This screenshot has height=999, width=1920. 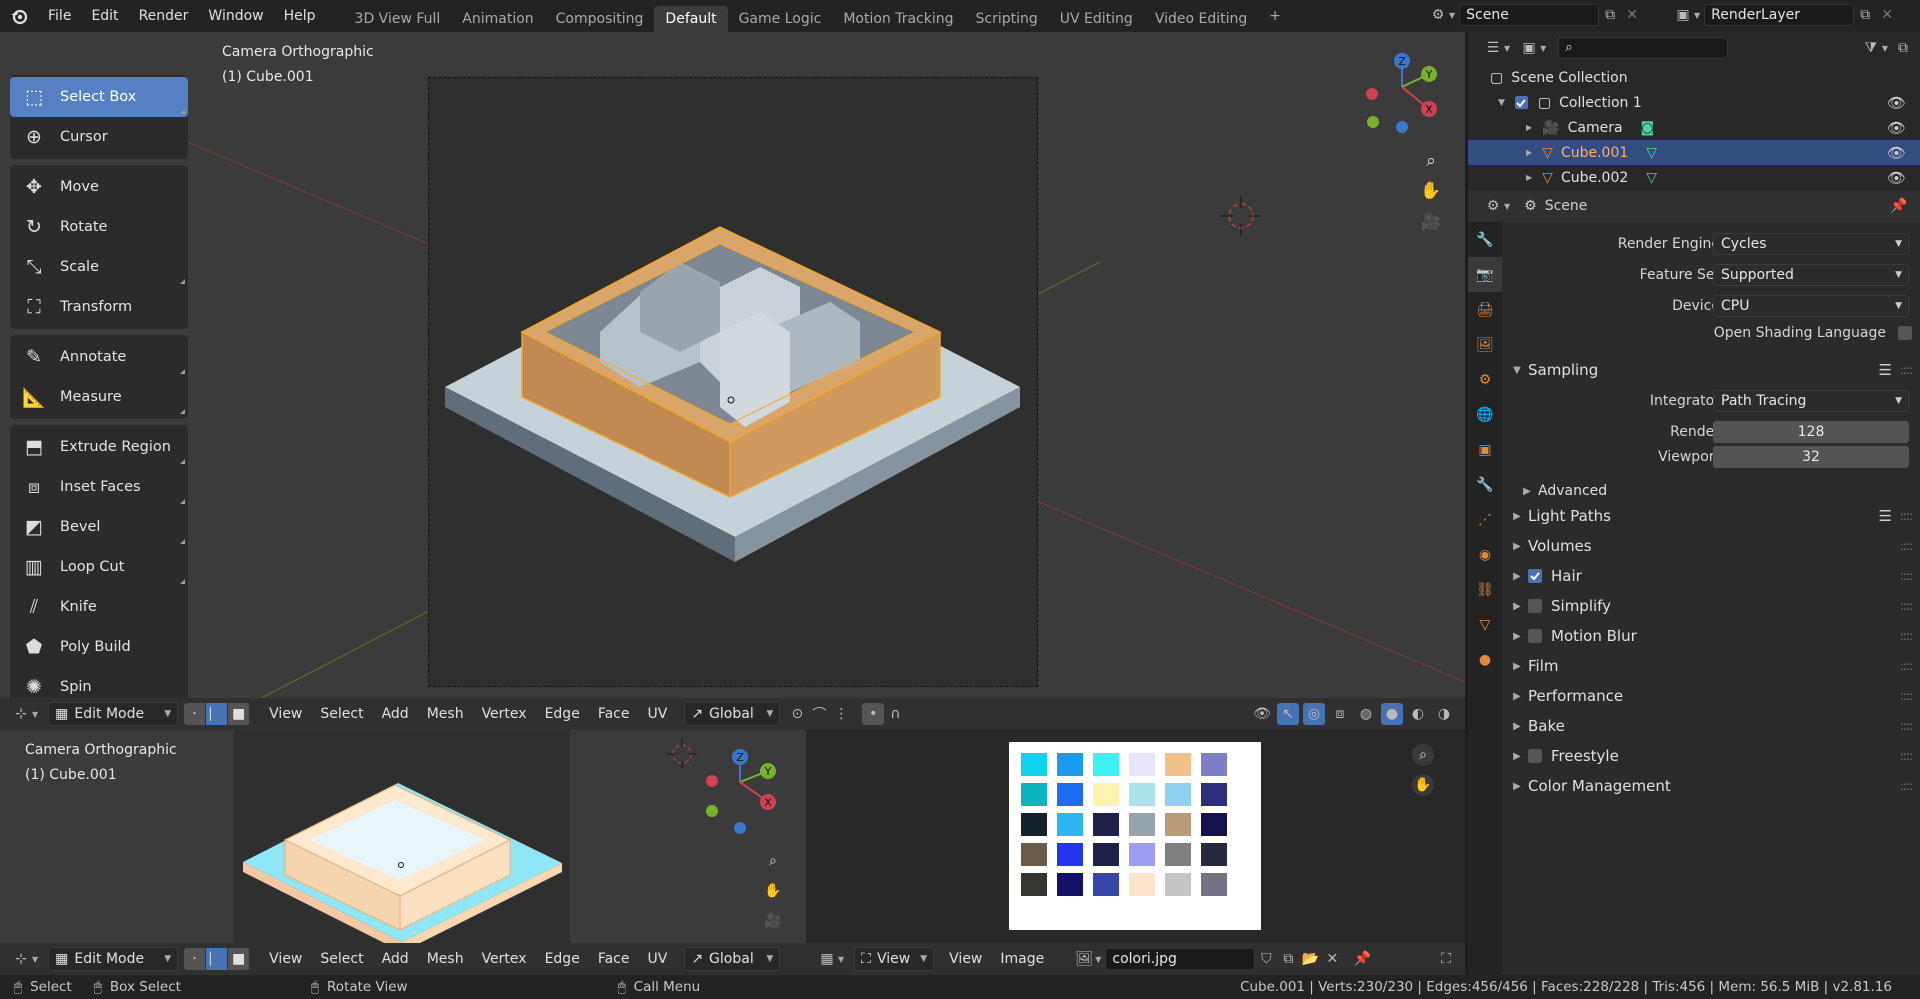 What do you see at coordinates (21, 959) in the screenshot?
I see `bottom-editor-type-icon: ⊹` at bounding box center [21, 959].